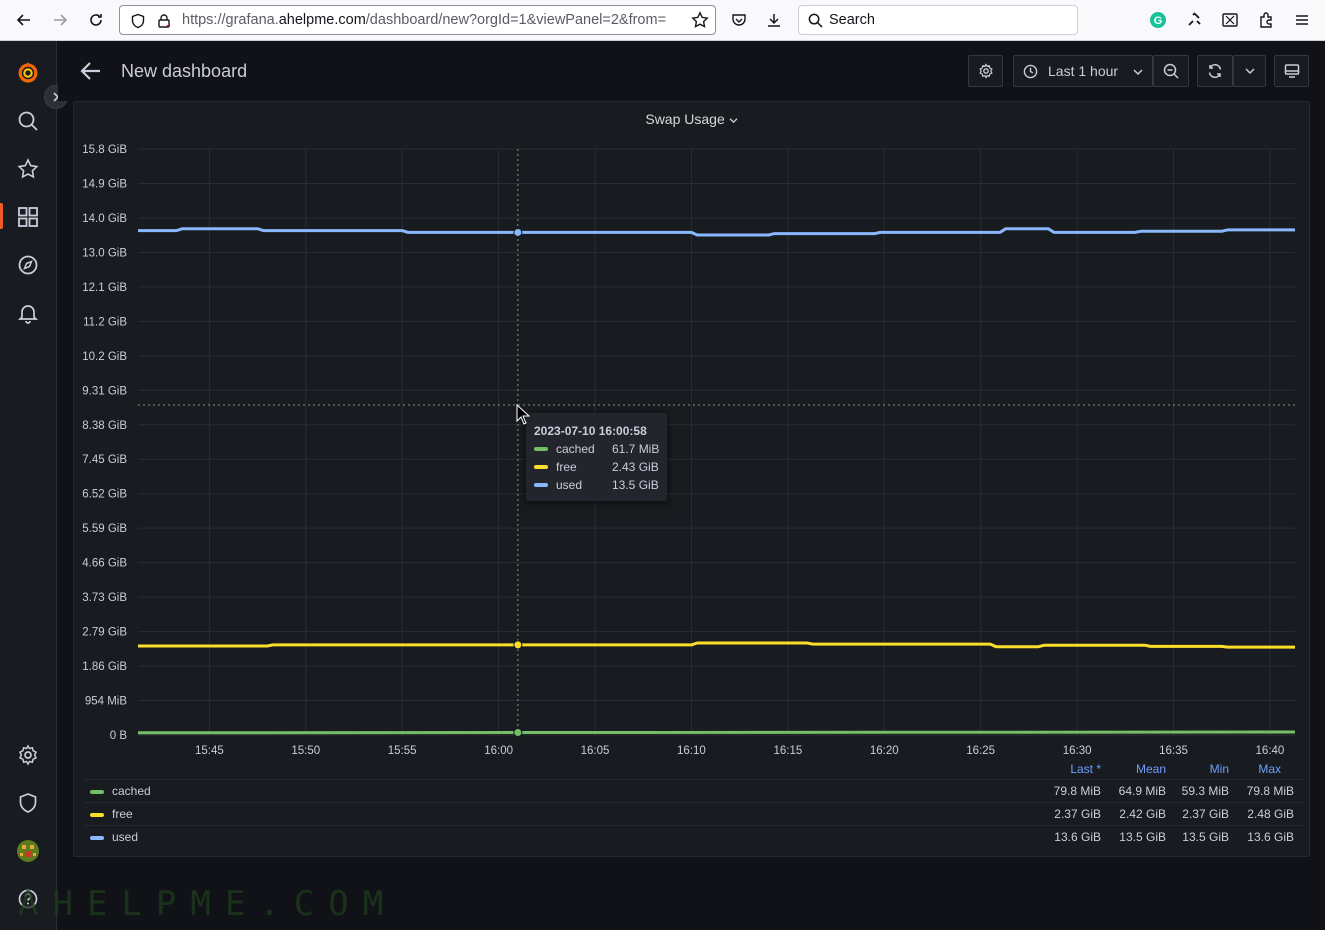 The image size is (1325, 930). I want to click on dashboard-settings-button, so click(985, 71).